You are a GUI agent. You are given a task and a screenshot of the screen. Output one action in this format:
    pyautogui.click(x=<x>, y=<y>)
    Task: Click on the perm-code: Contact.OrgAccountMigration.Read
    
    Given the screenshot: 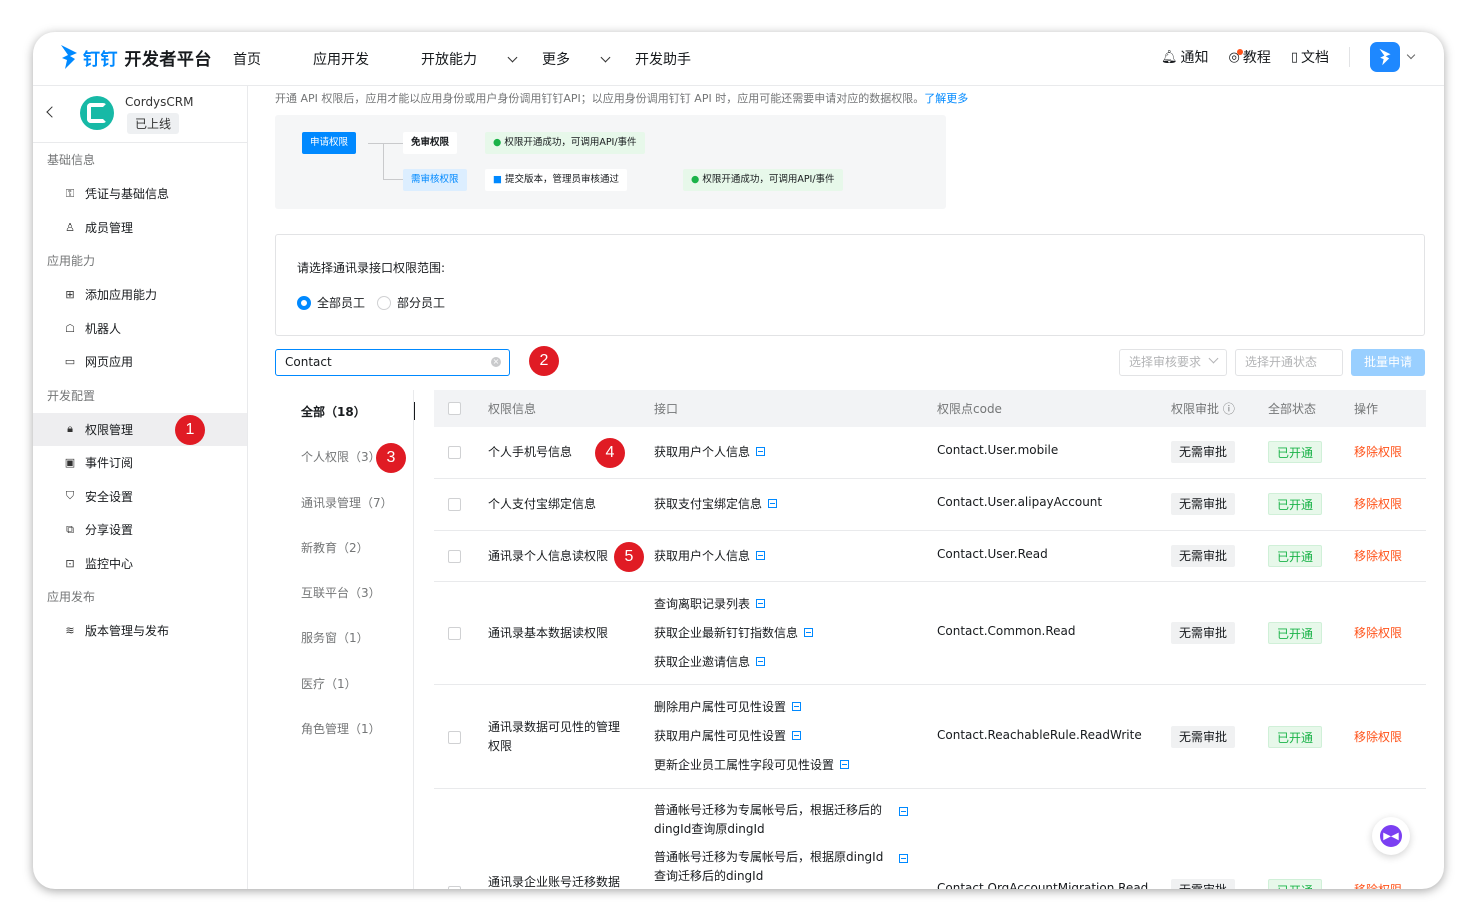 What is the action you would take?
    pyautogui.click(x=1043, y=885)
    